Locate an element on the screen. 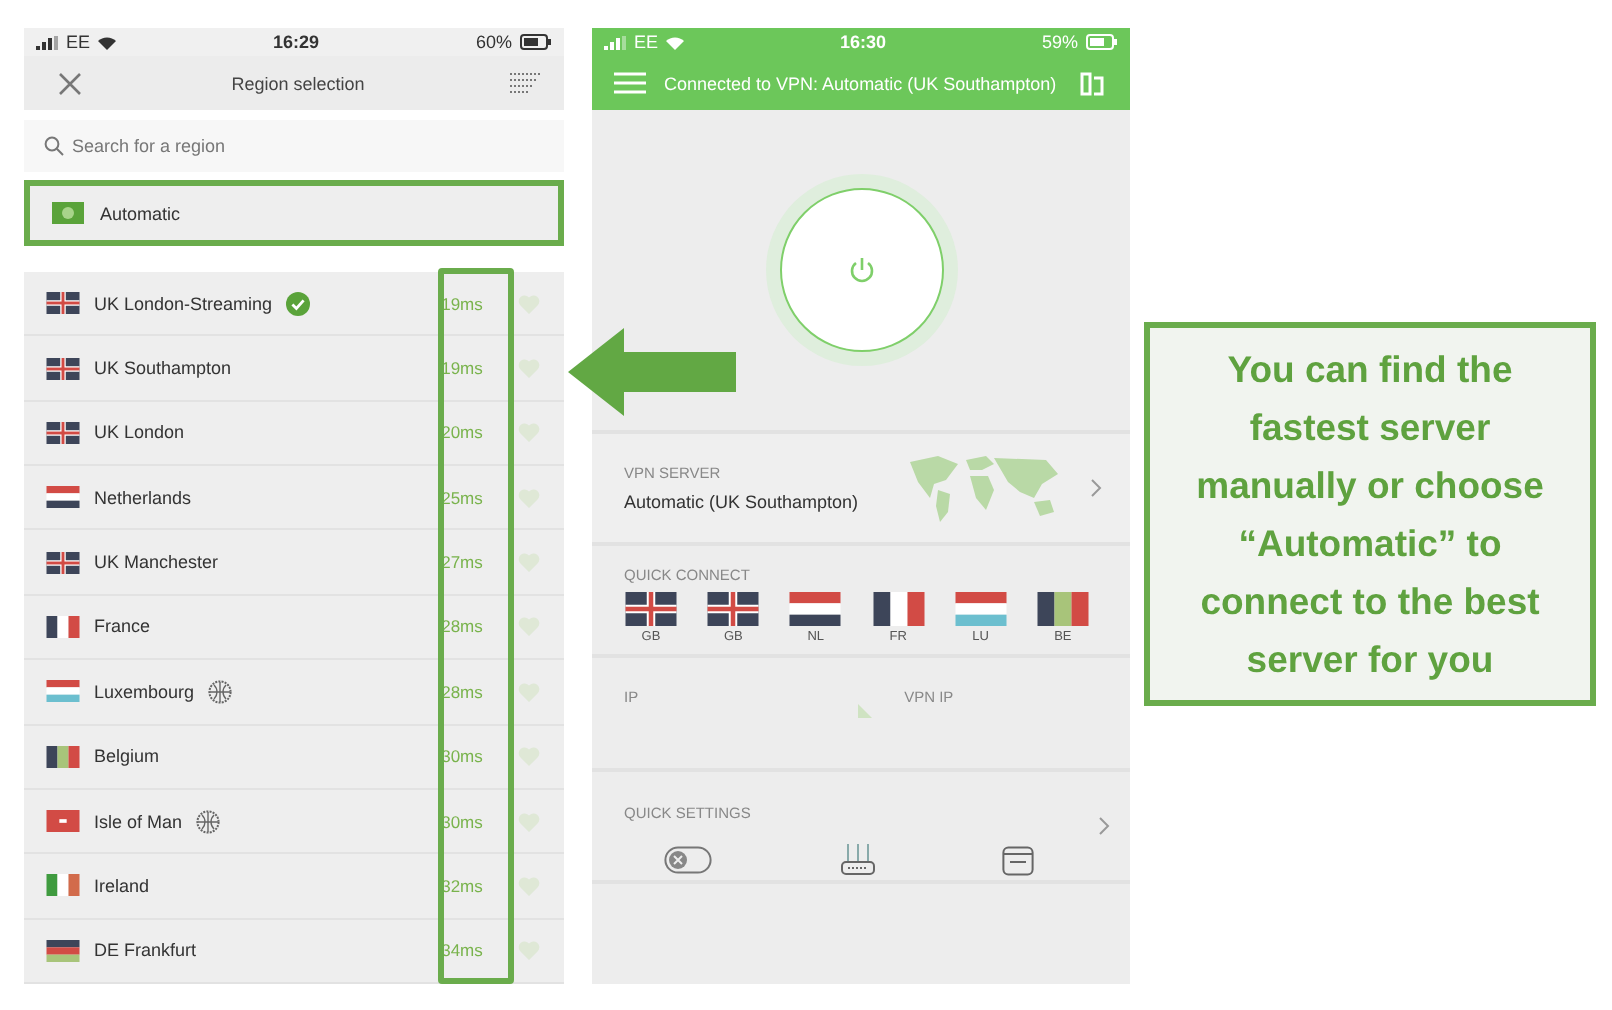 This screenshot has width=1612, height=1010. region-name: Luxembourg is located at coordinates (144, 691).